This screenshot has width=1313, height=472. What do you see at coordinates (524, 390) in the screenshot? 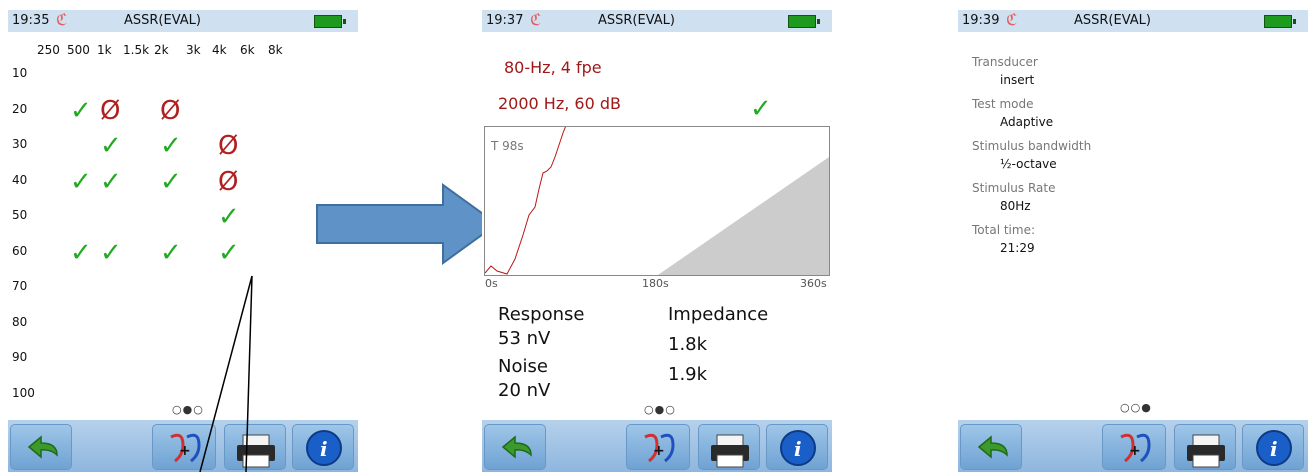
I see `noise-value: 20 nV` at bounding box center [524, 390].